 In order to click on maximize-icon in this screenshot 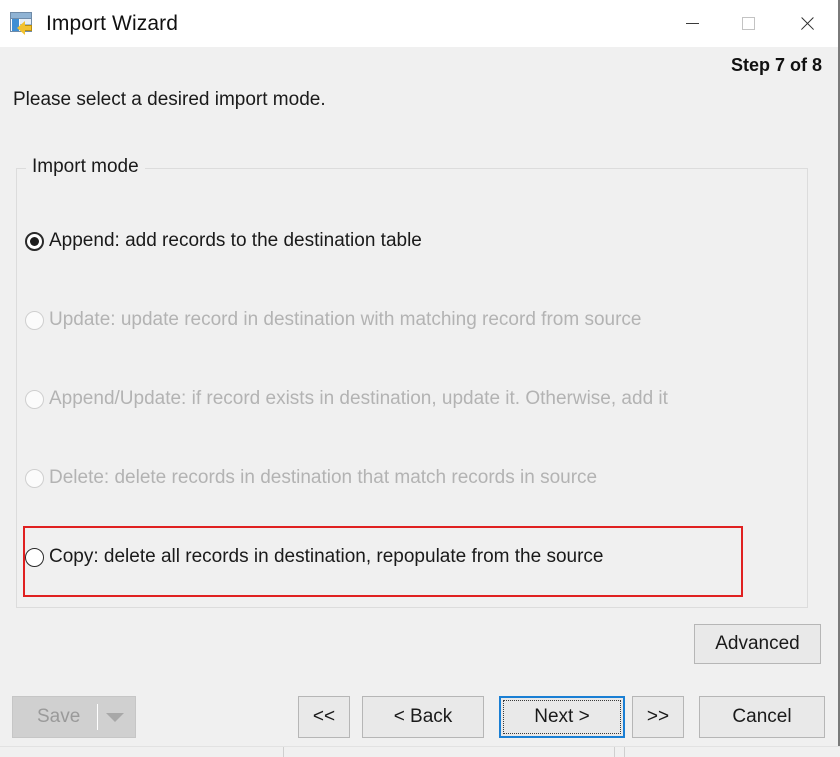, I will do `click(748, 23)`.